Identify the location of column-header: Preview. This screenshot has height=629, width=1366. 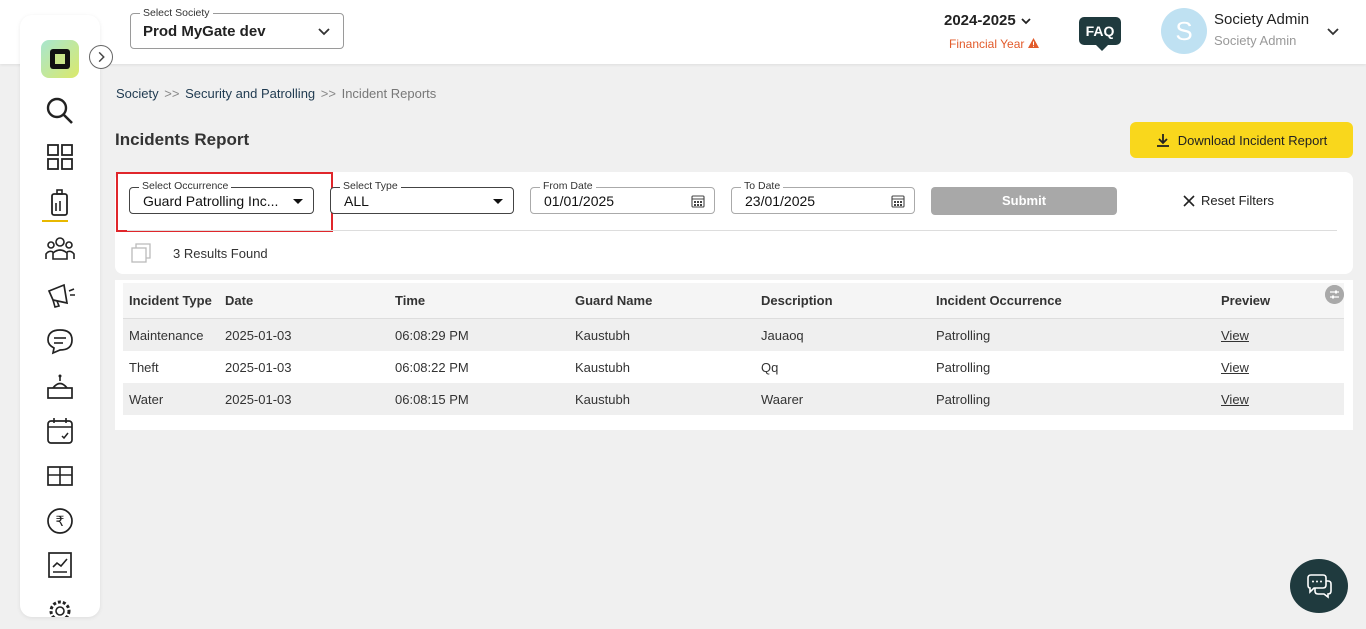
(1246, 300).